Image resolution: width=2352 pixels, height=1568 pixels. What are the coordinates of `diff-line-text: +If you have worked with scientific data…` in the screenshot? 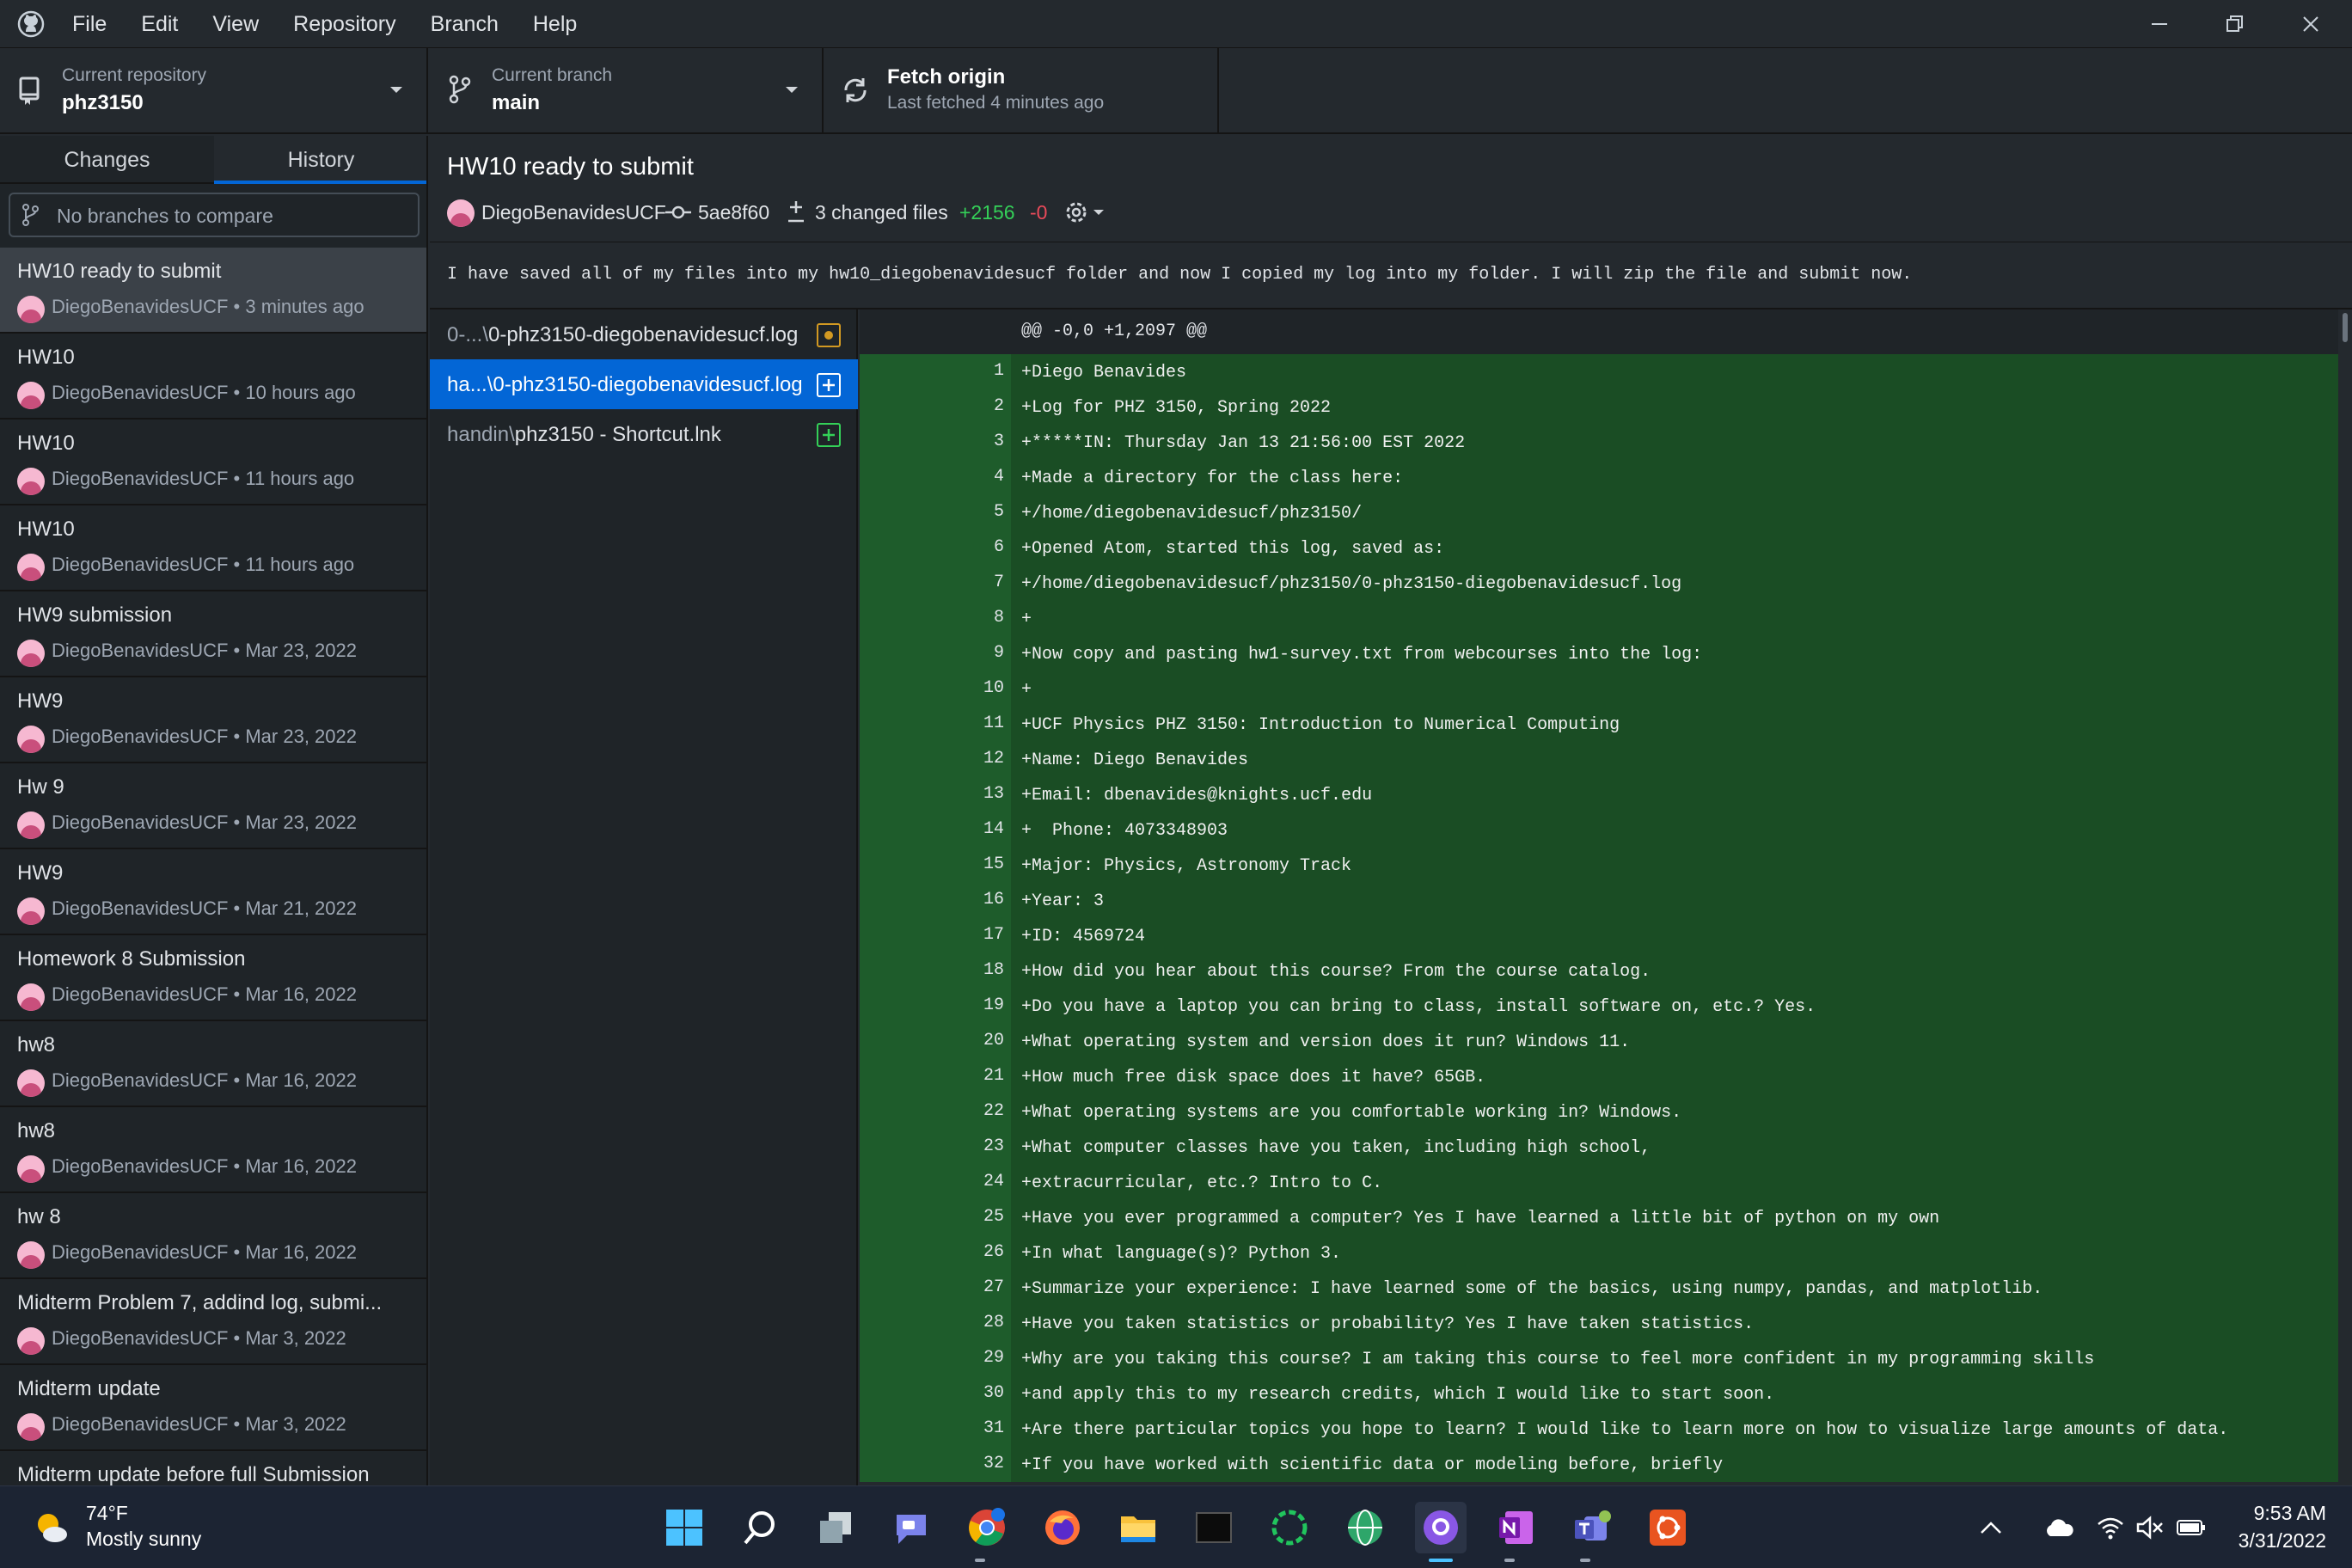 It's located at (1372, 1465).